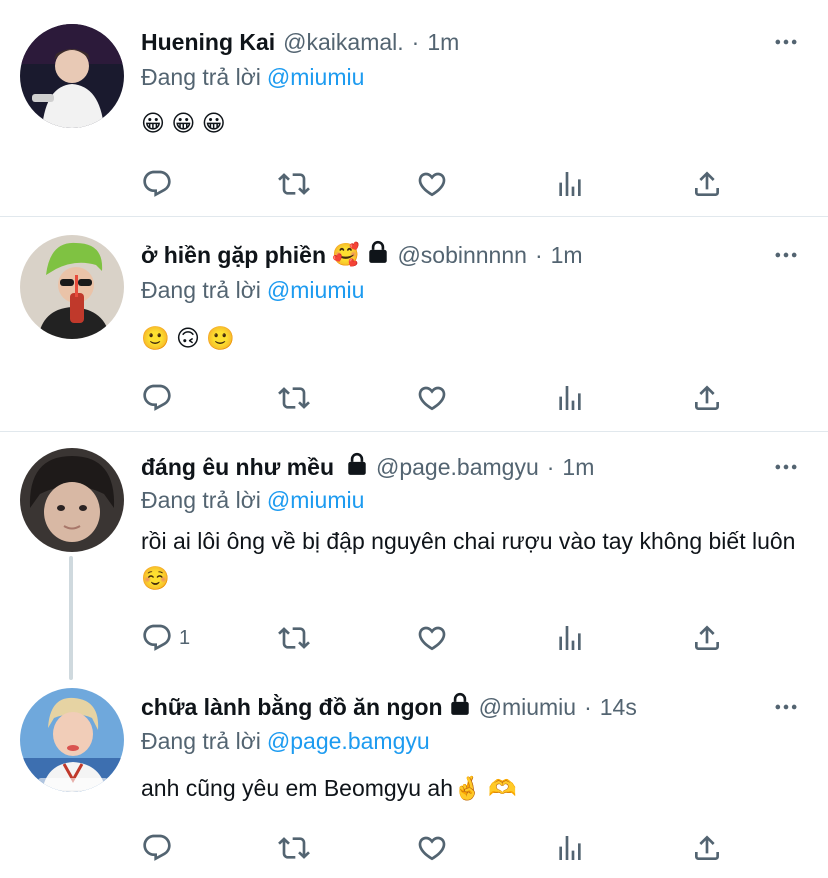 The height and width of the screenshot is (878, 828). I want to click on reply-count: 1, so click(185, 637).